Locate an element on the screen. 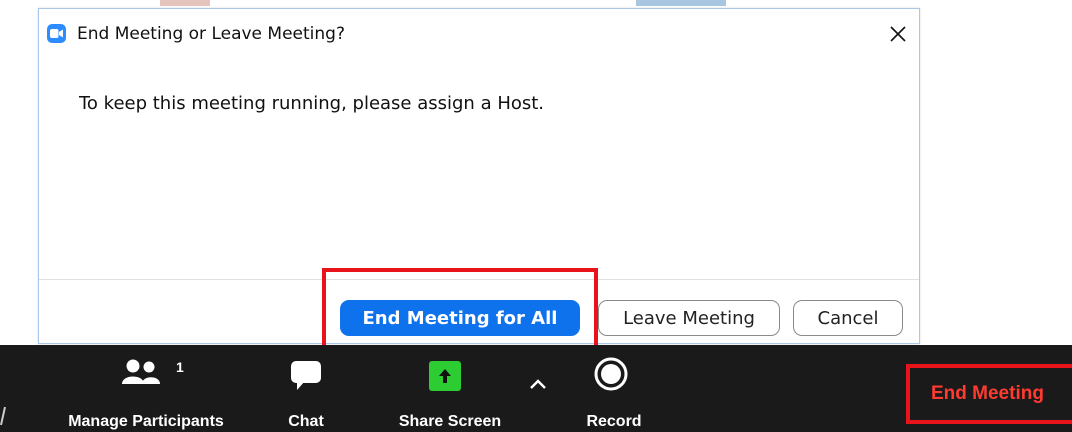  record-button: Record is located at coordinates (615, 388).